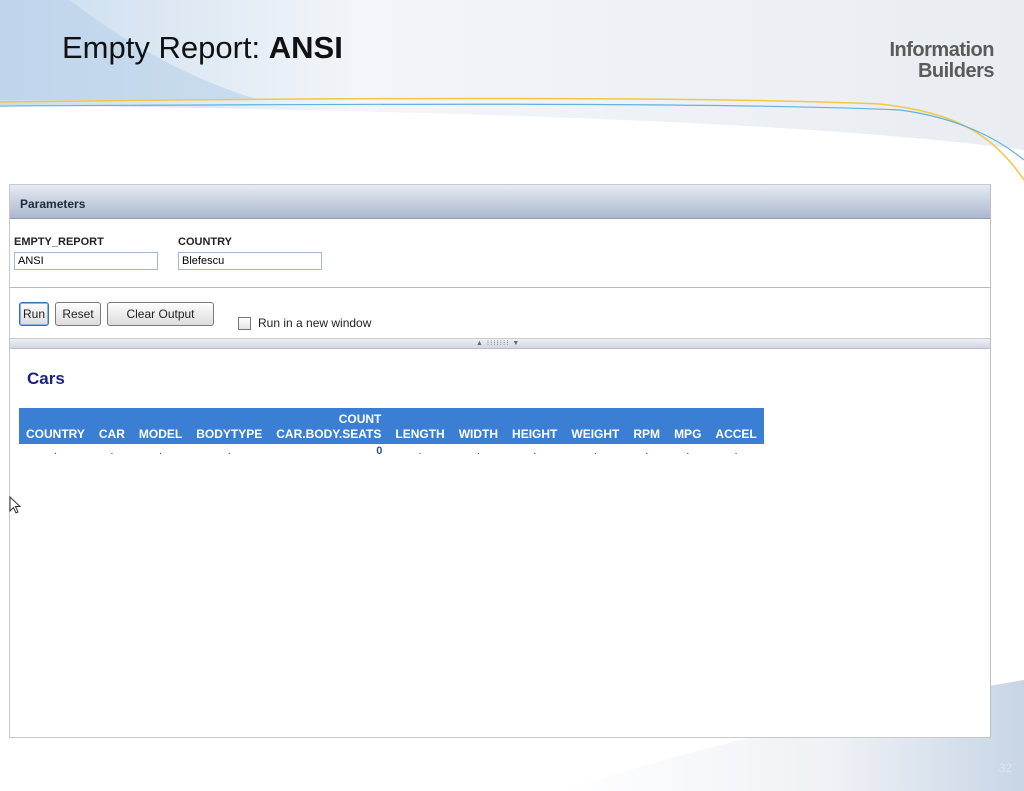  Describe the element at coordinates (736, 426) in the screenshot. I see `col-accel: ACCEL` at that location.